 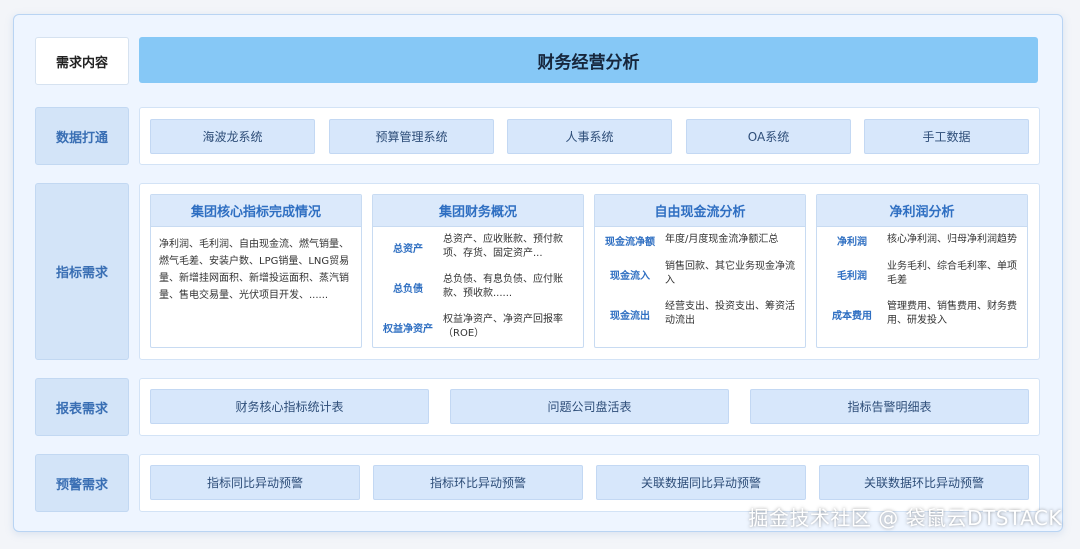 I want to click on kv-value: 权益净资产、净资产回报率（ROE）, so click(x=503, y=326).